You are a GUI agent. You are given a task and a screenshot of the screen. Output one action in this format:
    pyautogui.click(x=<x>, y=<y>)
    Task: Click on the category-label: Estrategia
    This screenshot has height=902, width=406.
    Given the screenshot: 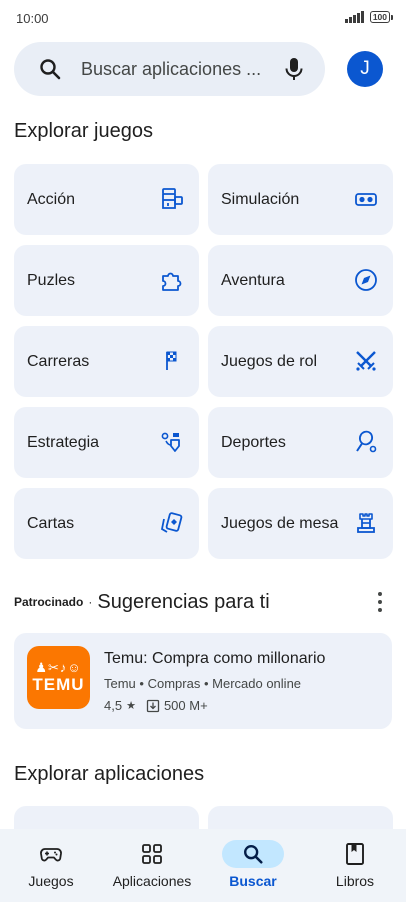 What is the action you would take?
    pyautogui.click(x=63, y=442)
    